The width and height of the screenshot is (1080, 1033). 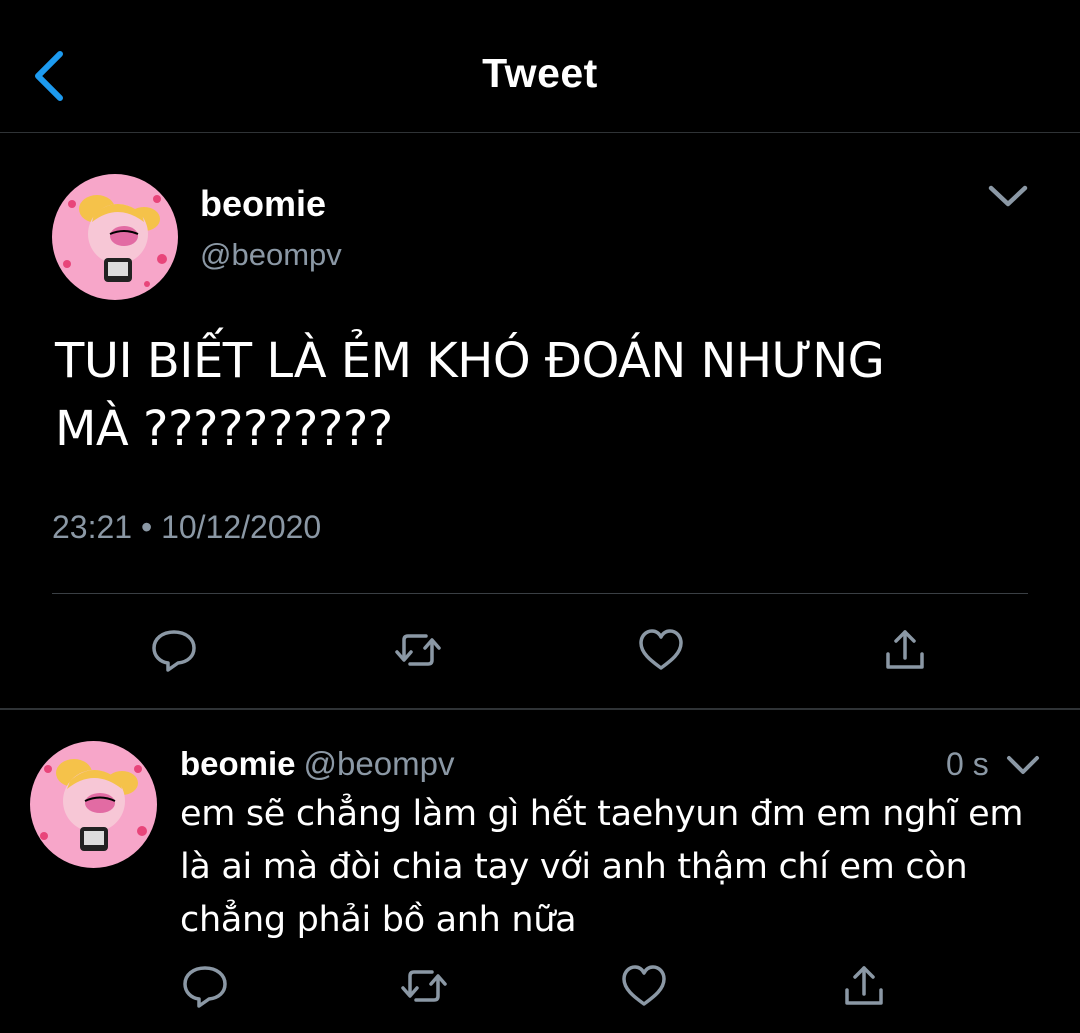 I want to click on reply-avatar, so click(x=93, y=804).